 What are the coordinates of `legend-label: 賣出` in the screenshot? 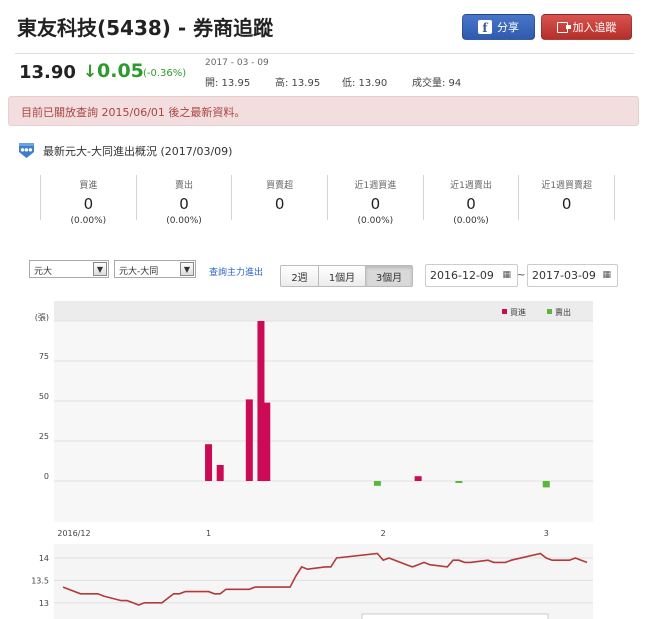 It's located at (563, 312).